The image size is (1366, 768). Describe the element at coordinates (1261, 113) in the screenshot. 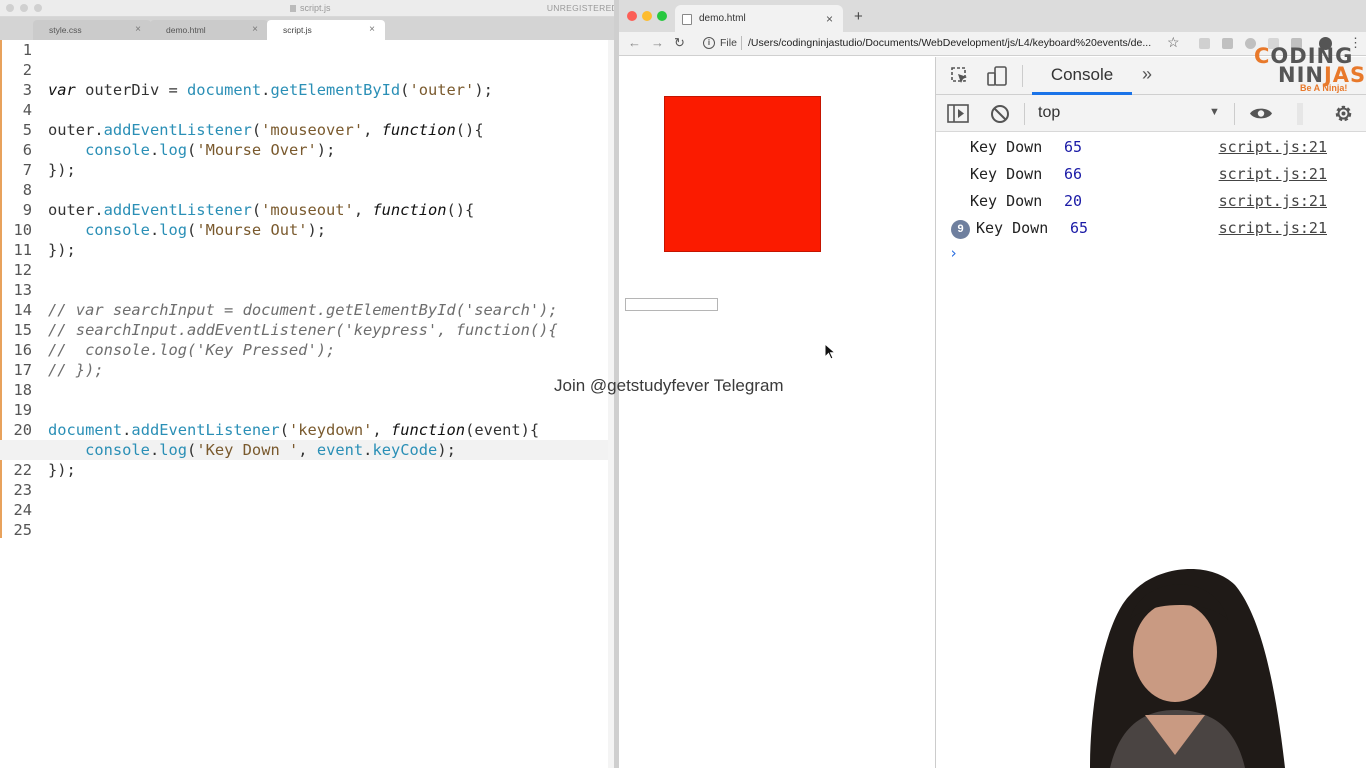

I see `live-expression-eye-icon` at that location.